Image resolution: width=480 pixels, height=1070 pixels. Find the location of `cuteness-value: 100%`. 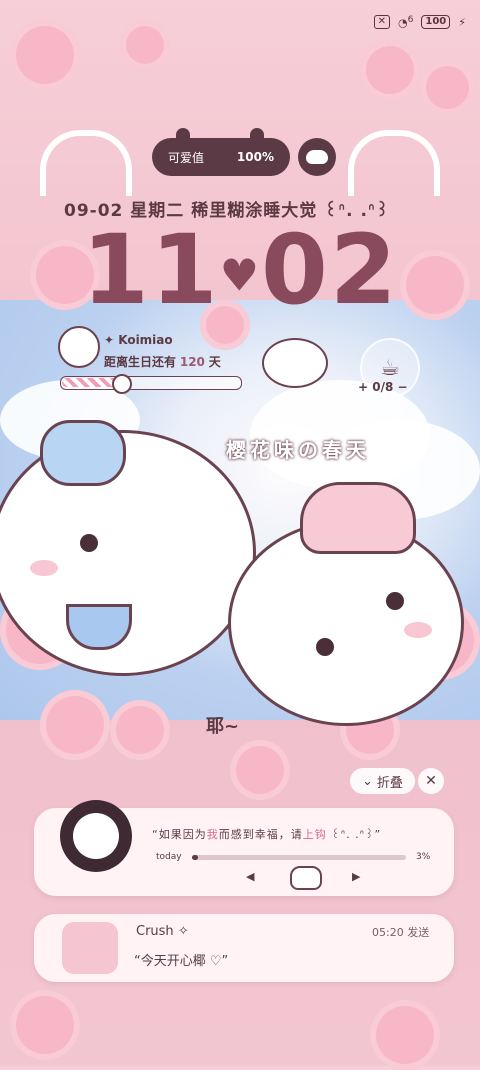

cuteness-value: 100% is located at coordinates (255, 157).